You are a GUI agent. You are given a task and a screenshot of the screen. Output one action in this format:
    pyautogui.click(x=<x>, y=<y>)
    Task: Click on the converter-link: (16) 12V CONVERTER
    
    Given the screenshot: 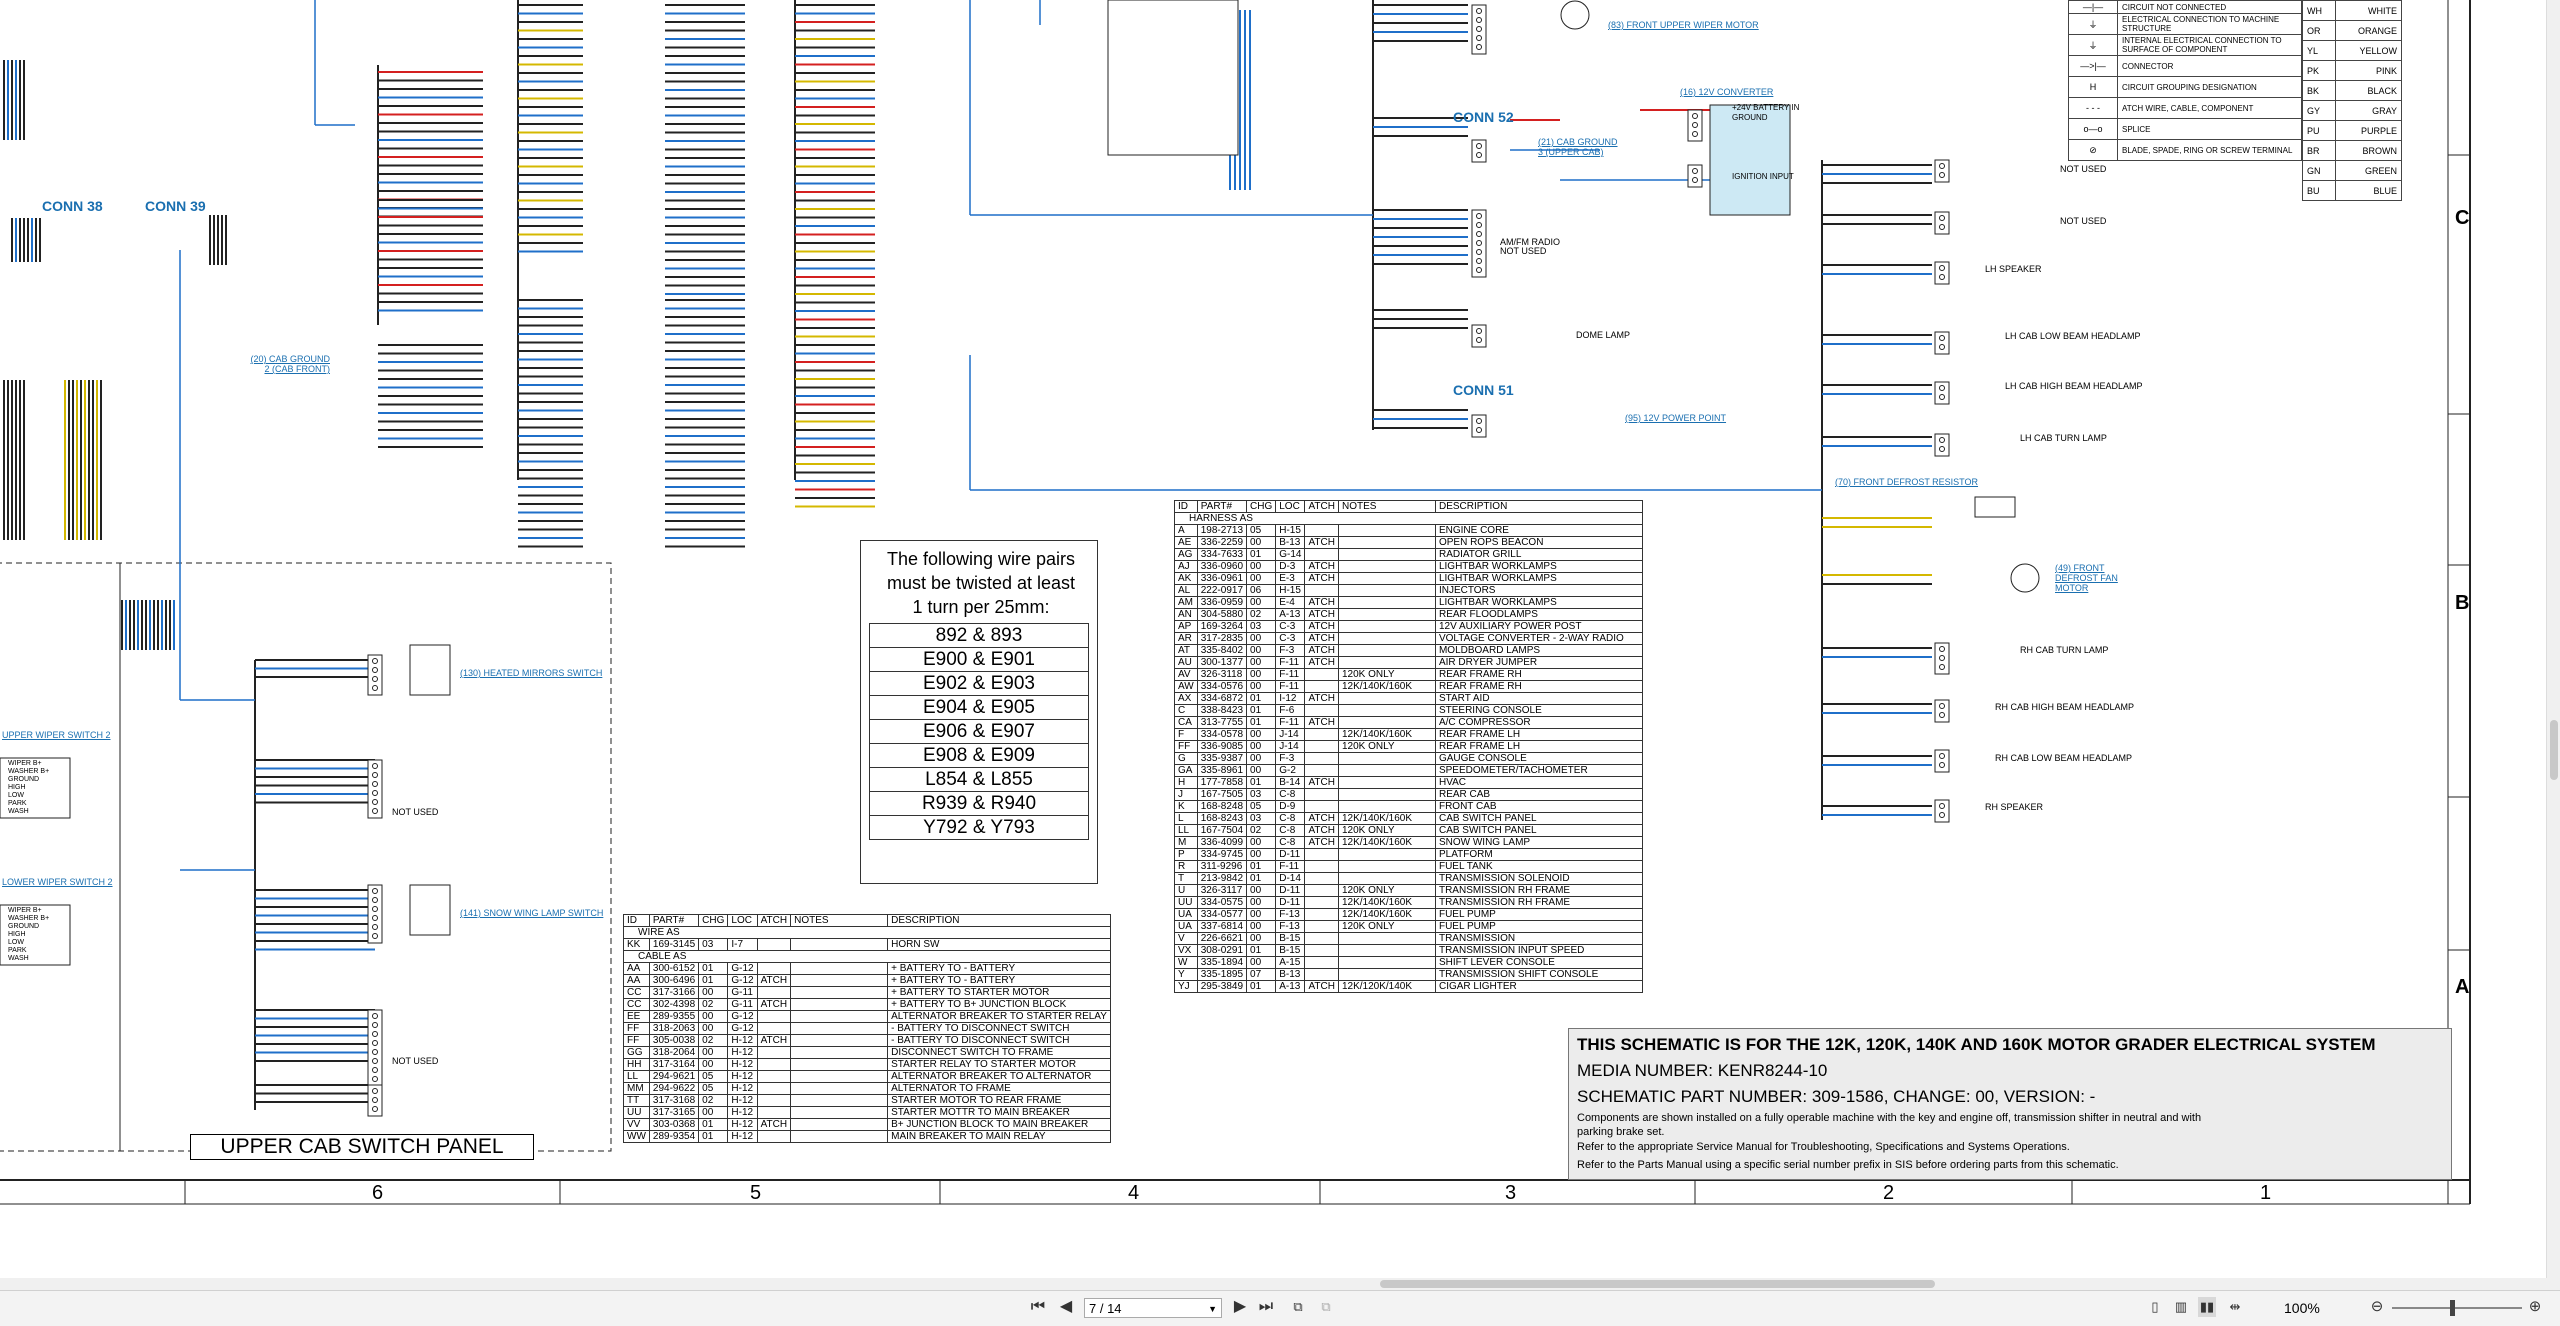 What is the action you would take?
    pyautogui.click(x=1726, y=92)
    